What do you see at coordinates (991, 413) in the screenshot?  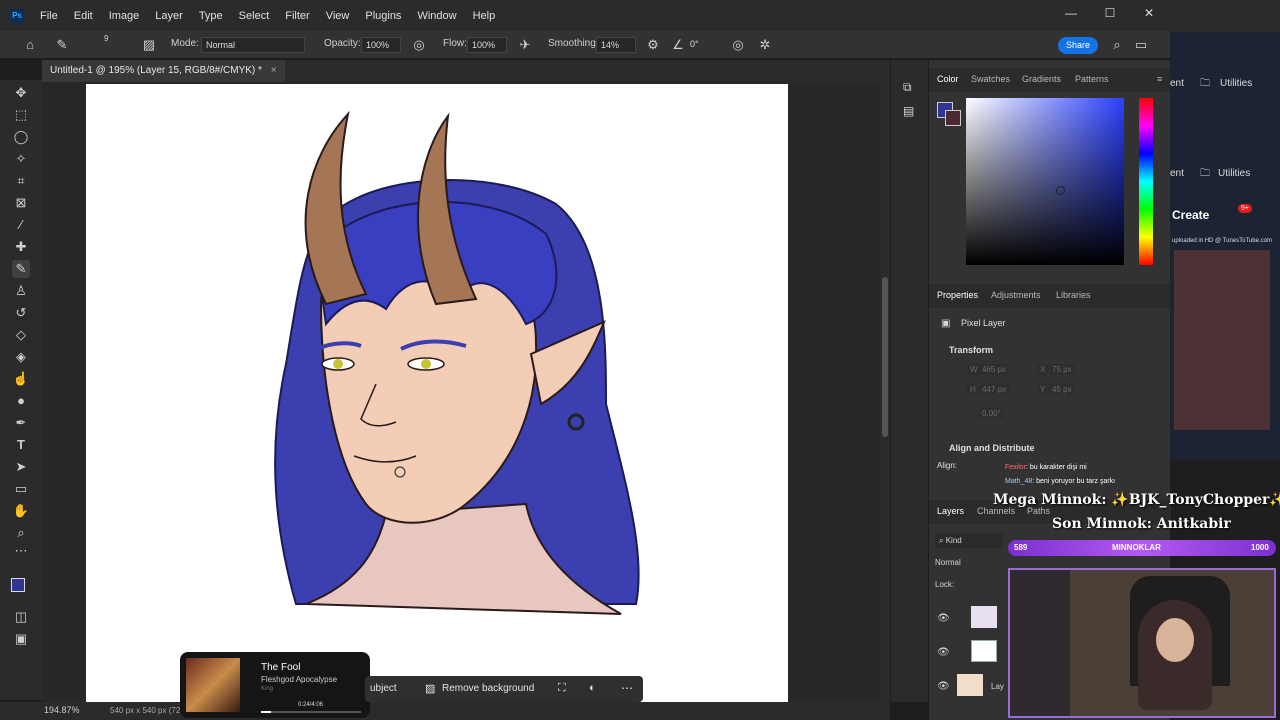 I see `angle-field: 0.00°` at bounding box center [991, 413].